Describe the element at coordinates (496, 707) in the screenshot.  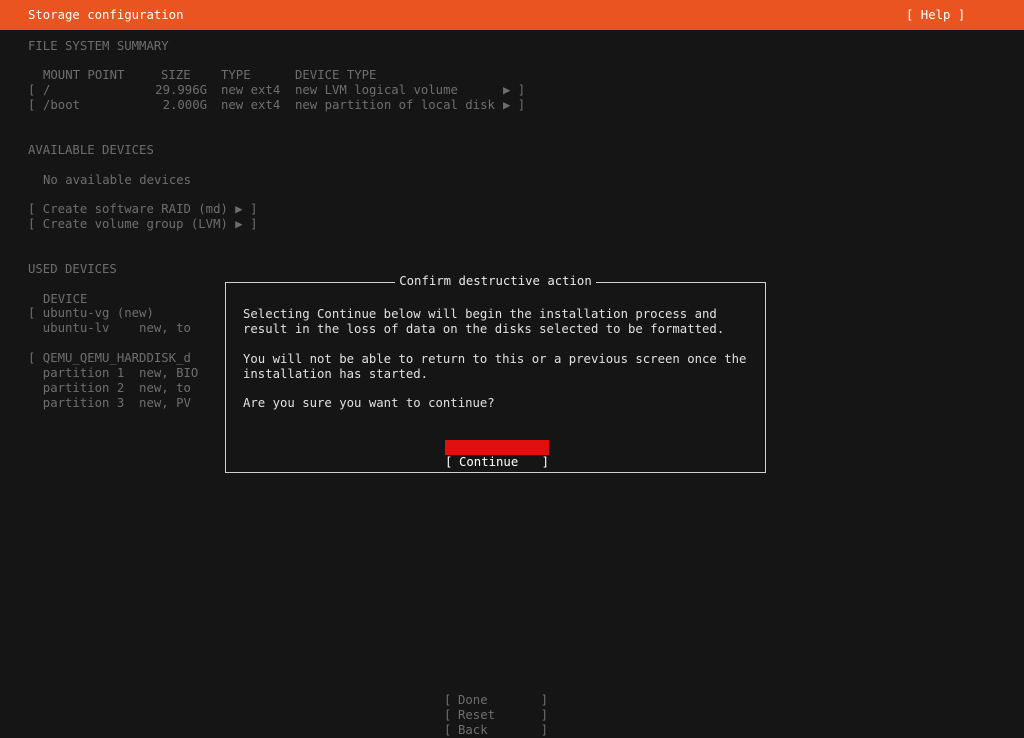
I see `reset-button: [Reset]` at that location.